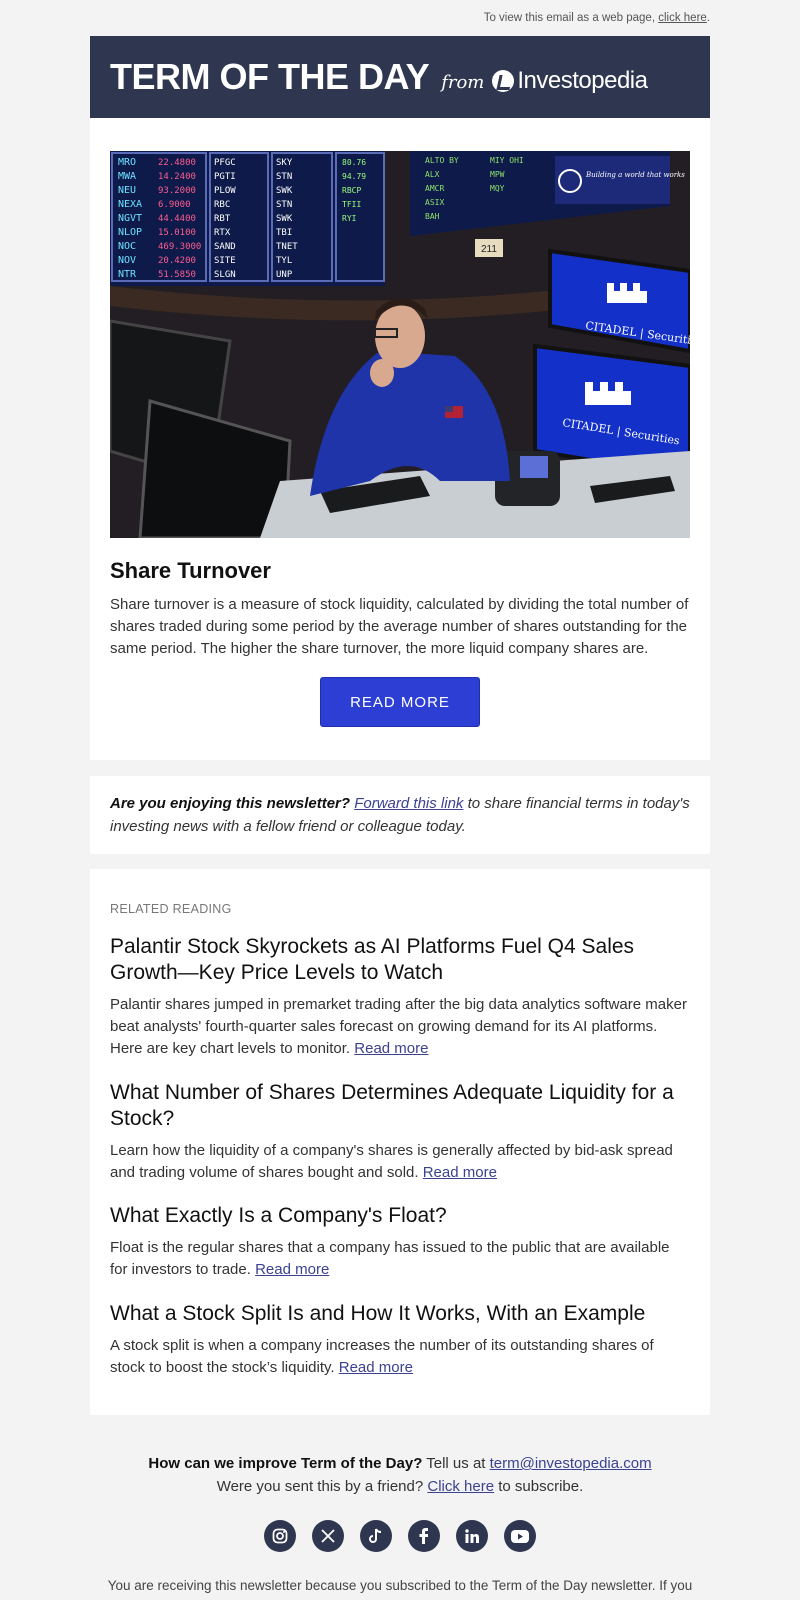  Describe the element at coordinates (222, 219) in the screenshot. I see `svg-text: RBT` at that location.